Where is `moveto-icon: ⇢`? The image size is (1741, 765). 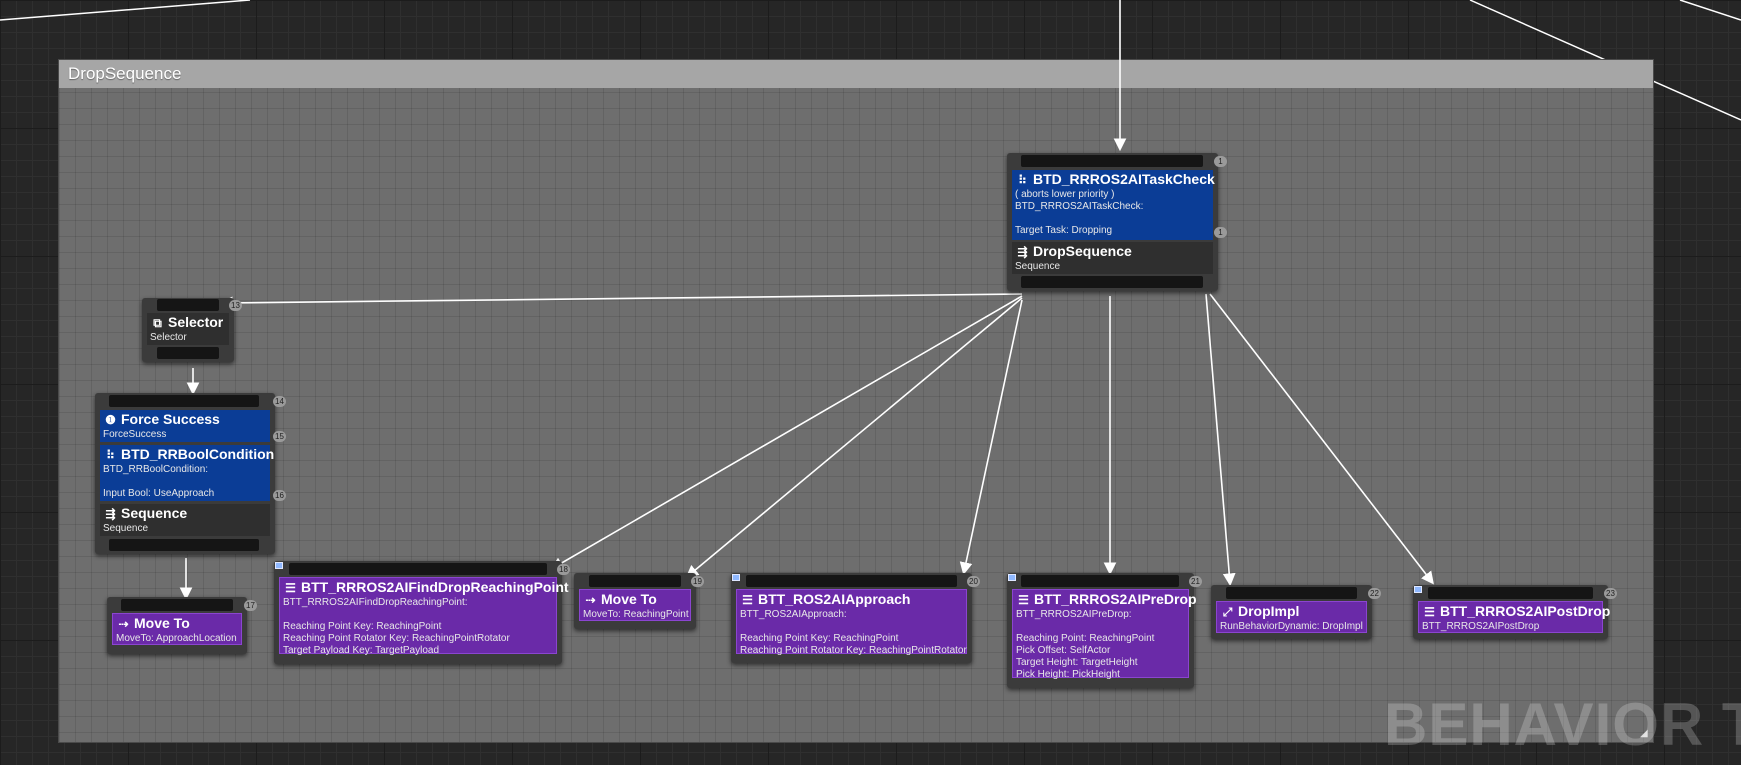 moveto-icon: ⇢ is located at coordinates (123, 624).